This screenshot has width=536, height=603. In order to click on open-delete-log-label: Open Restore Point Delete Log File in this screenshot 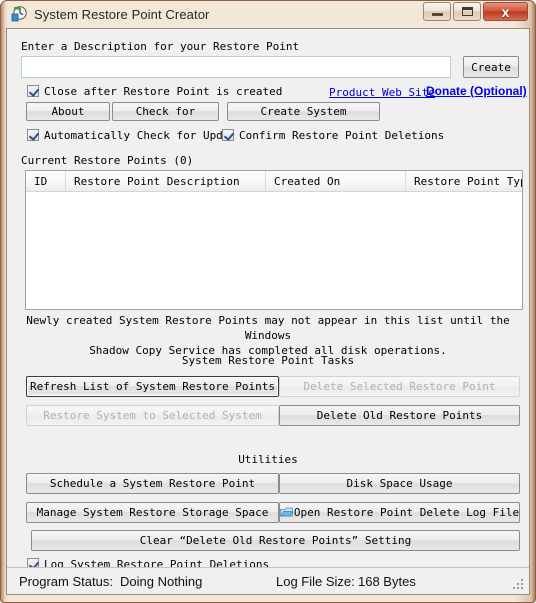, I will do `click(406, 512)`.